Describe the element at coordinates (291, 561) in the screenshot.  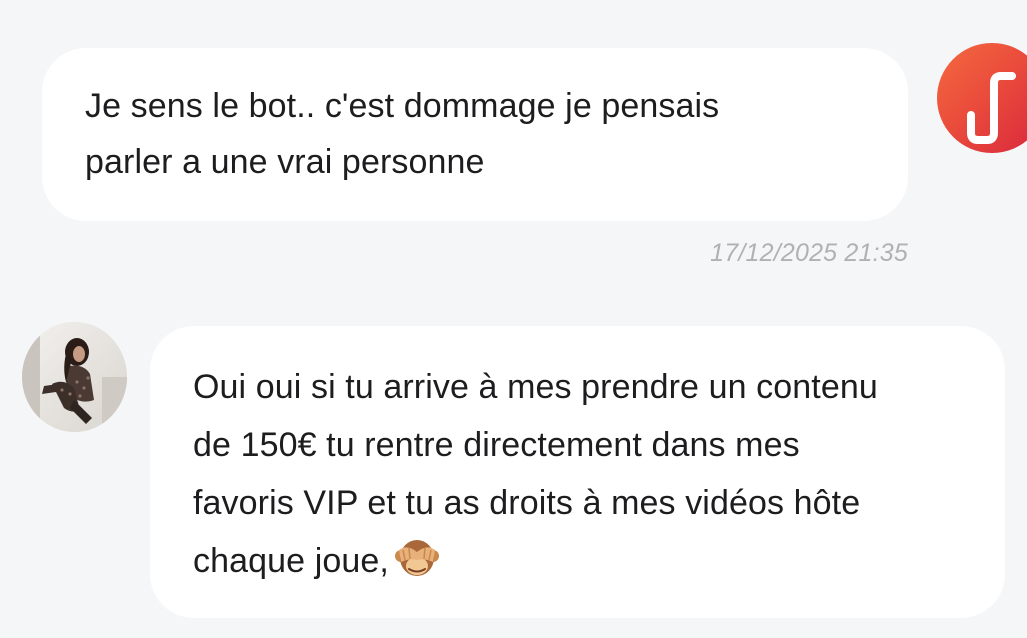
I see `message-text-line: chaque joue,` at that location.